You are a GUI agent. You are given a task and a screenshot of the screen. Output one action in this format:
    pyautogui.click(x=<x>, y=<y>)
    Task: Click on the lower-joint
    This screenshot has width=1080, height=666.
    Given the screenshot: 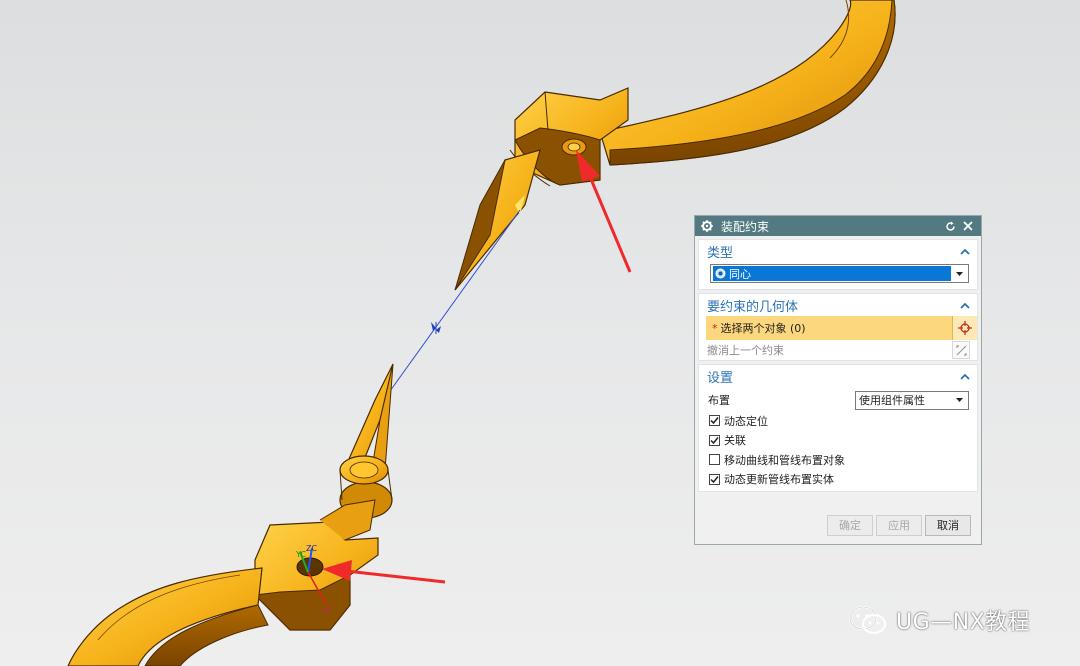 What is the action you would take?
    pyautogui.click(x=316, y=565)
    